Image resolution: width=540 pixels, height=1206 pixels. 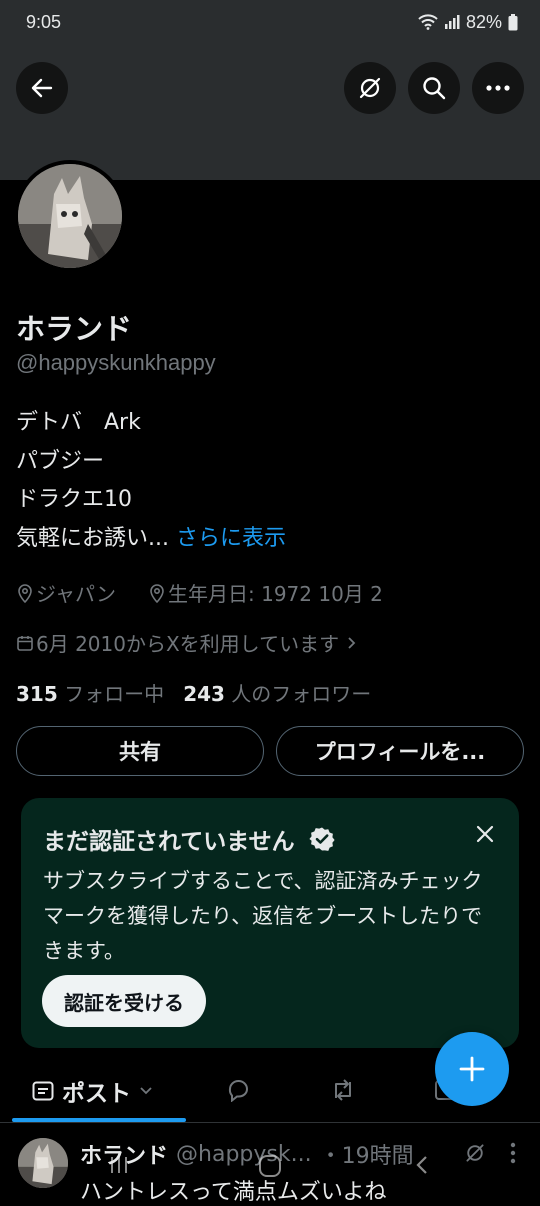 What do you see at coordinates (116, 362) in the screenshot?
I see `profile-handle: @happyskunkhappy` at bounding box center [116, 362].